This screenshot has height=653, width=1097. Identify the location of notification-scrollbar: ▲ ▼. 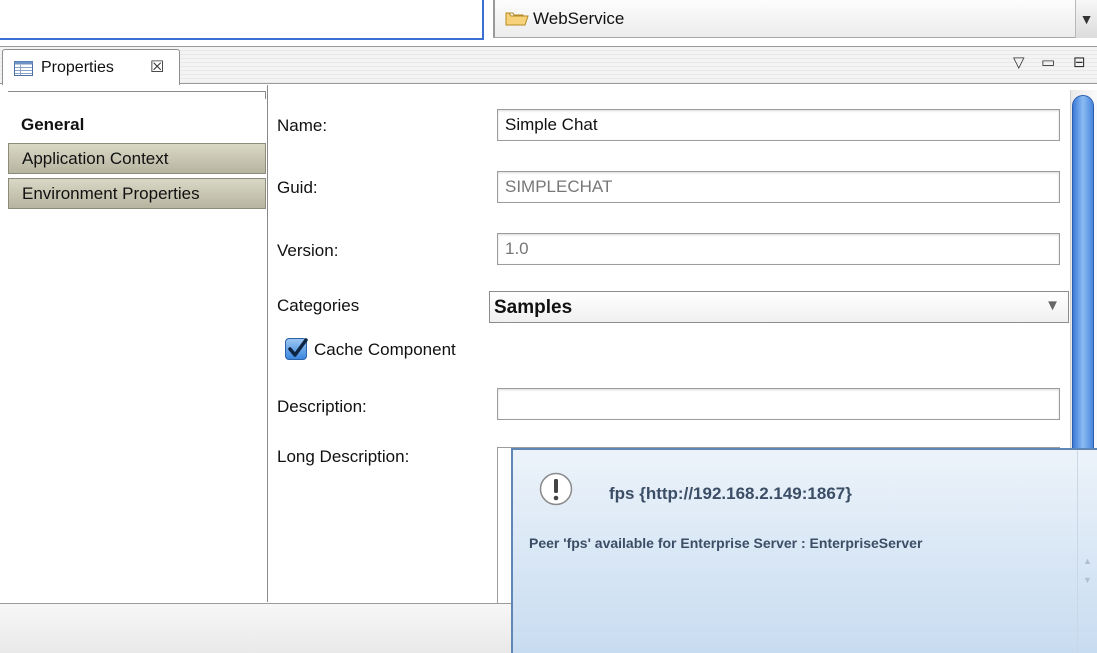
(1087, 551).